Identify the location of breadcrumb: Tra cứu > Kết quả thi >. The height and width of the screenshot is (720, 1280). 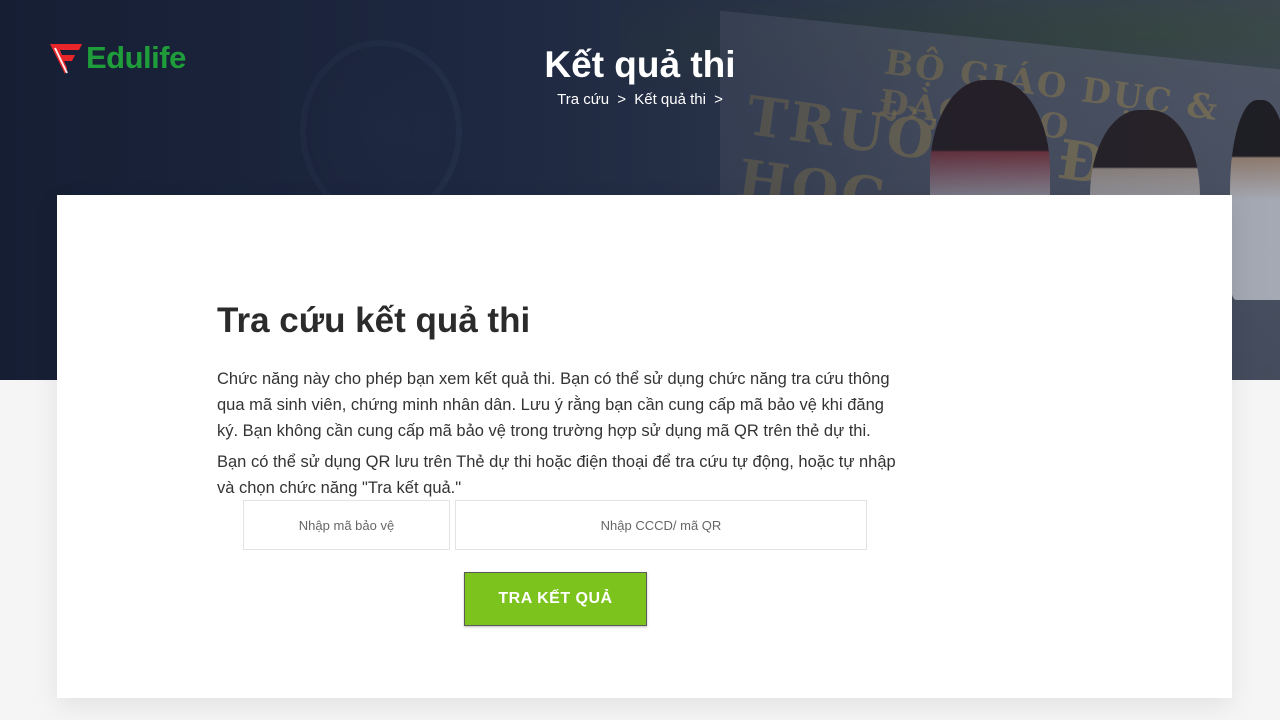
(640, 99).